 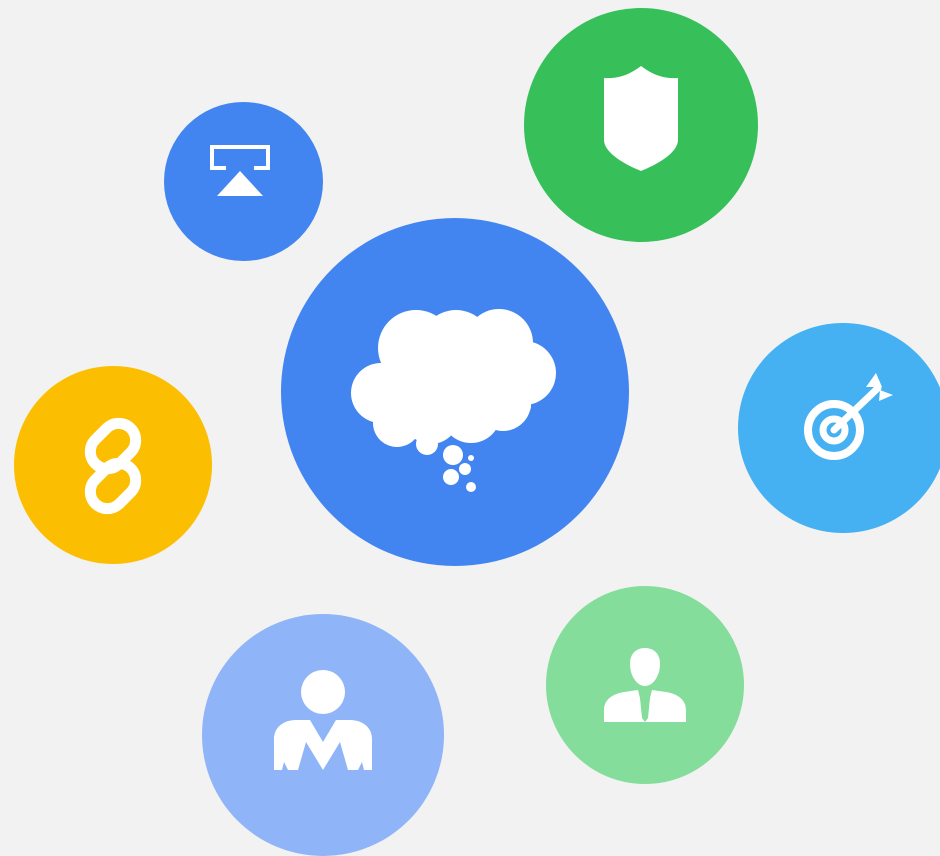 I want to click on target-bubble, so click(x=839, y=428).